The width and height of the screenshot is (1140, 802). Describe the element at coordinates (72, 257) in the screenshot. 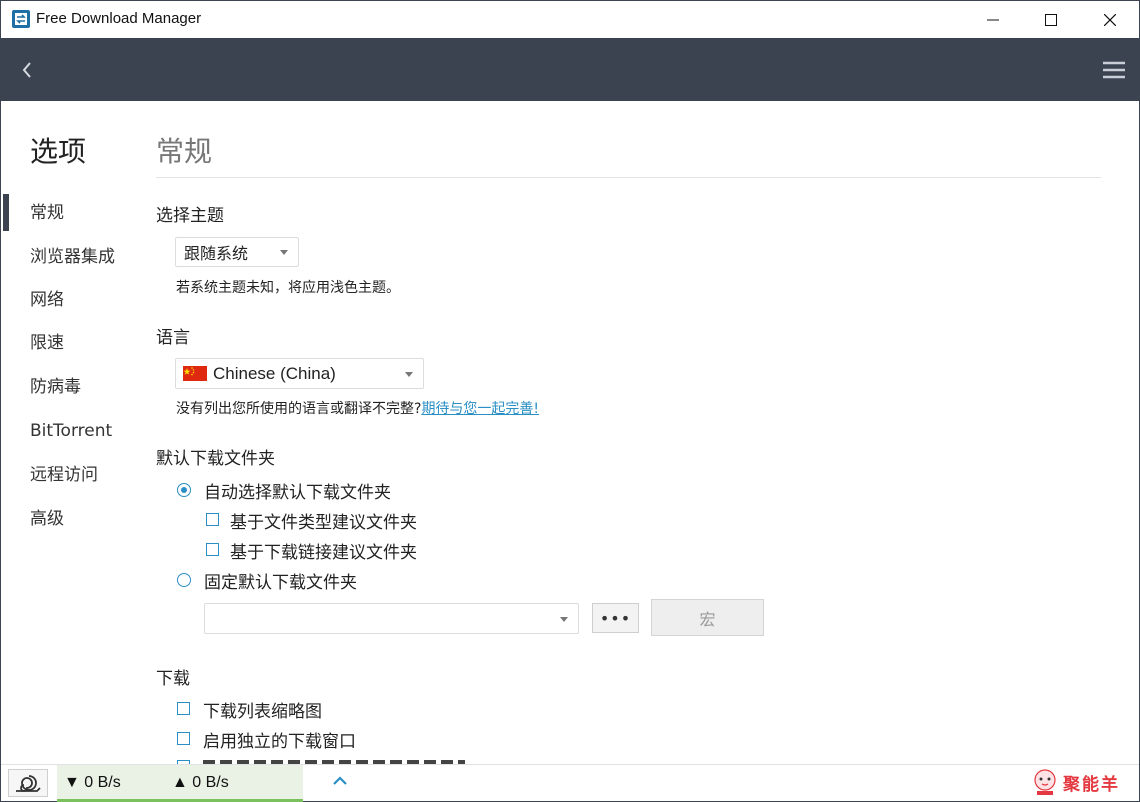

I see `sidebar-item-browser-integration: 浏览器集成` at that location.